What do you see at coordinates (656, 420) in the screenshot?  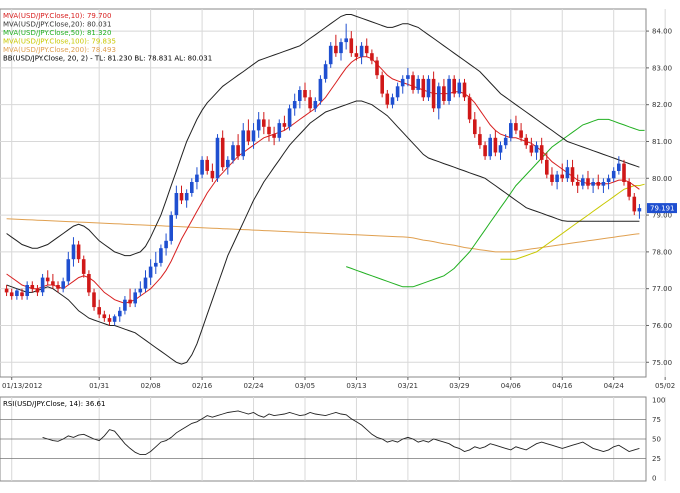 I see `rsi-y-tick-label: 75` at bounding box center [656, 420].